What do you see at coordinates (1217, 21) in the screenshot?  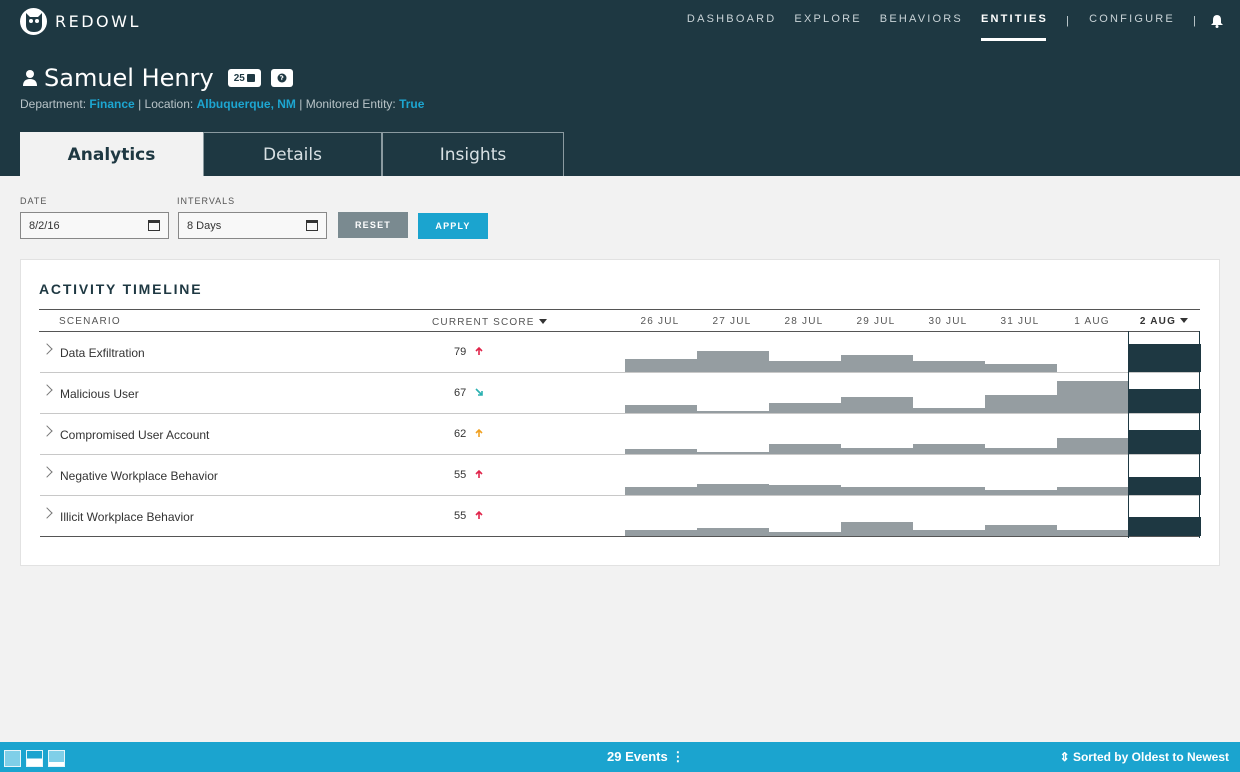 I see `bell-icon` at bounding box center [1217, 21].